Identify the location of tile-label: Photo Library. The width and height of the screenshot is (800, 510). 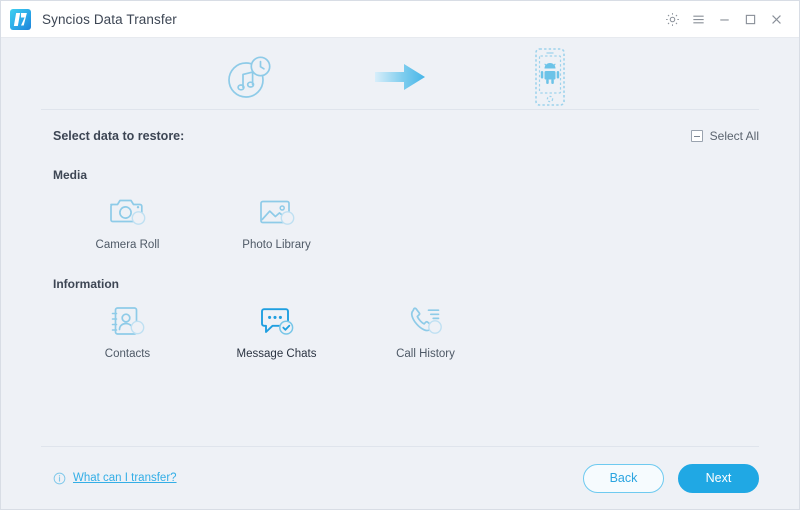
(276, 245).